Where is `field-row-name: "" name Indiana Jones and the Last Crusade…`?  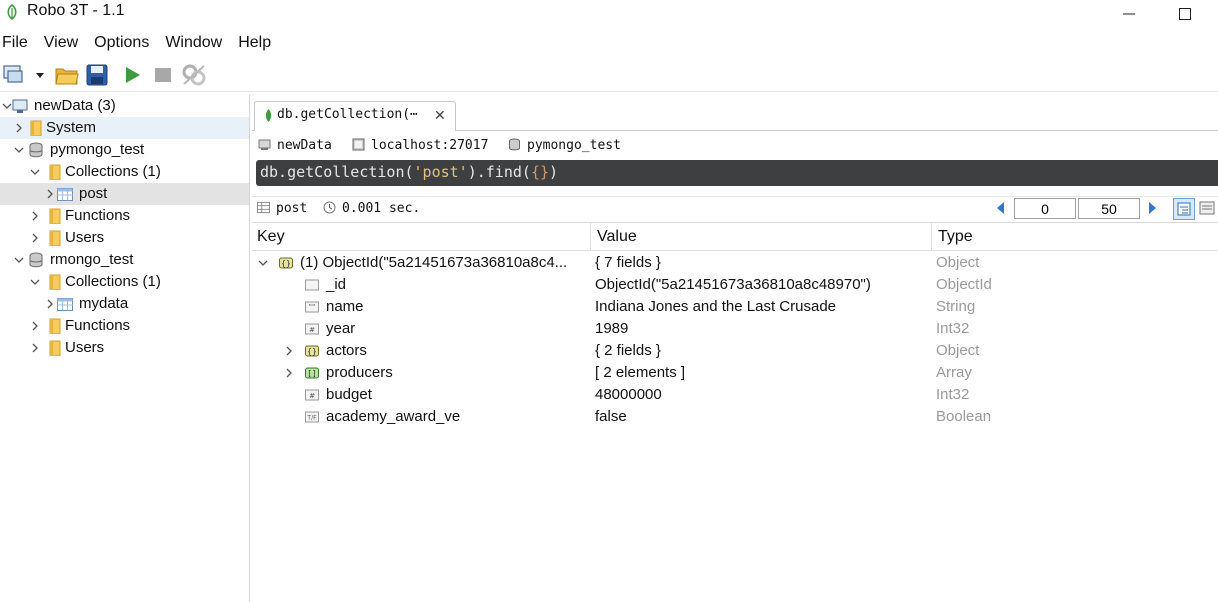
field-row-name: "" name Indiana Jones and the Last Crusade… is located at coordinates (735, 307).